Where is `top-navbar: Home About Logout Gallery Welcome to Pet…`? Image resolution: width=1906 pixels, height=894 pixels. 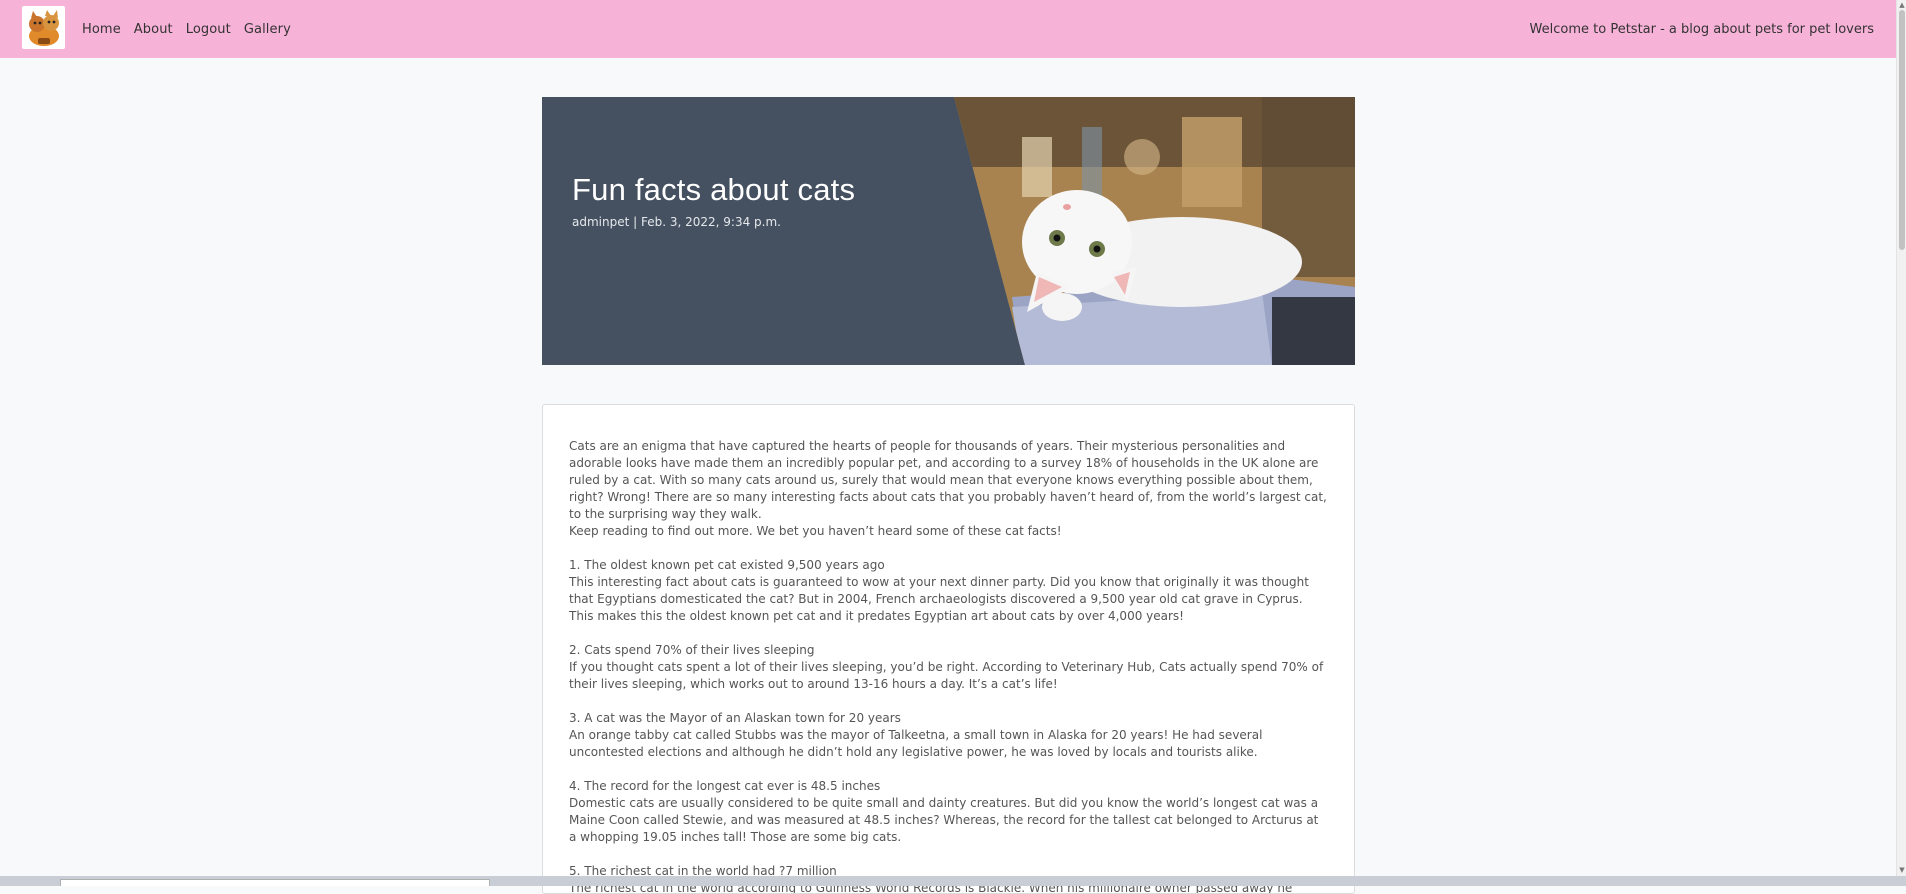
top-navbar: Home About Logout Gallery Welcome to Pet… is located at coordinates (948, 29).